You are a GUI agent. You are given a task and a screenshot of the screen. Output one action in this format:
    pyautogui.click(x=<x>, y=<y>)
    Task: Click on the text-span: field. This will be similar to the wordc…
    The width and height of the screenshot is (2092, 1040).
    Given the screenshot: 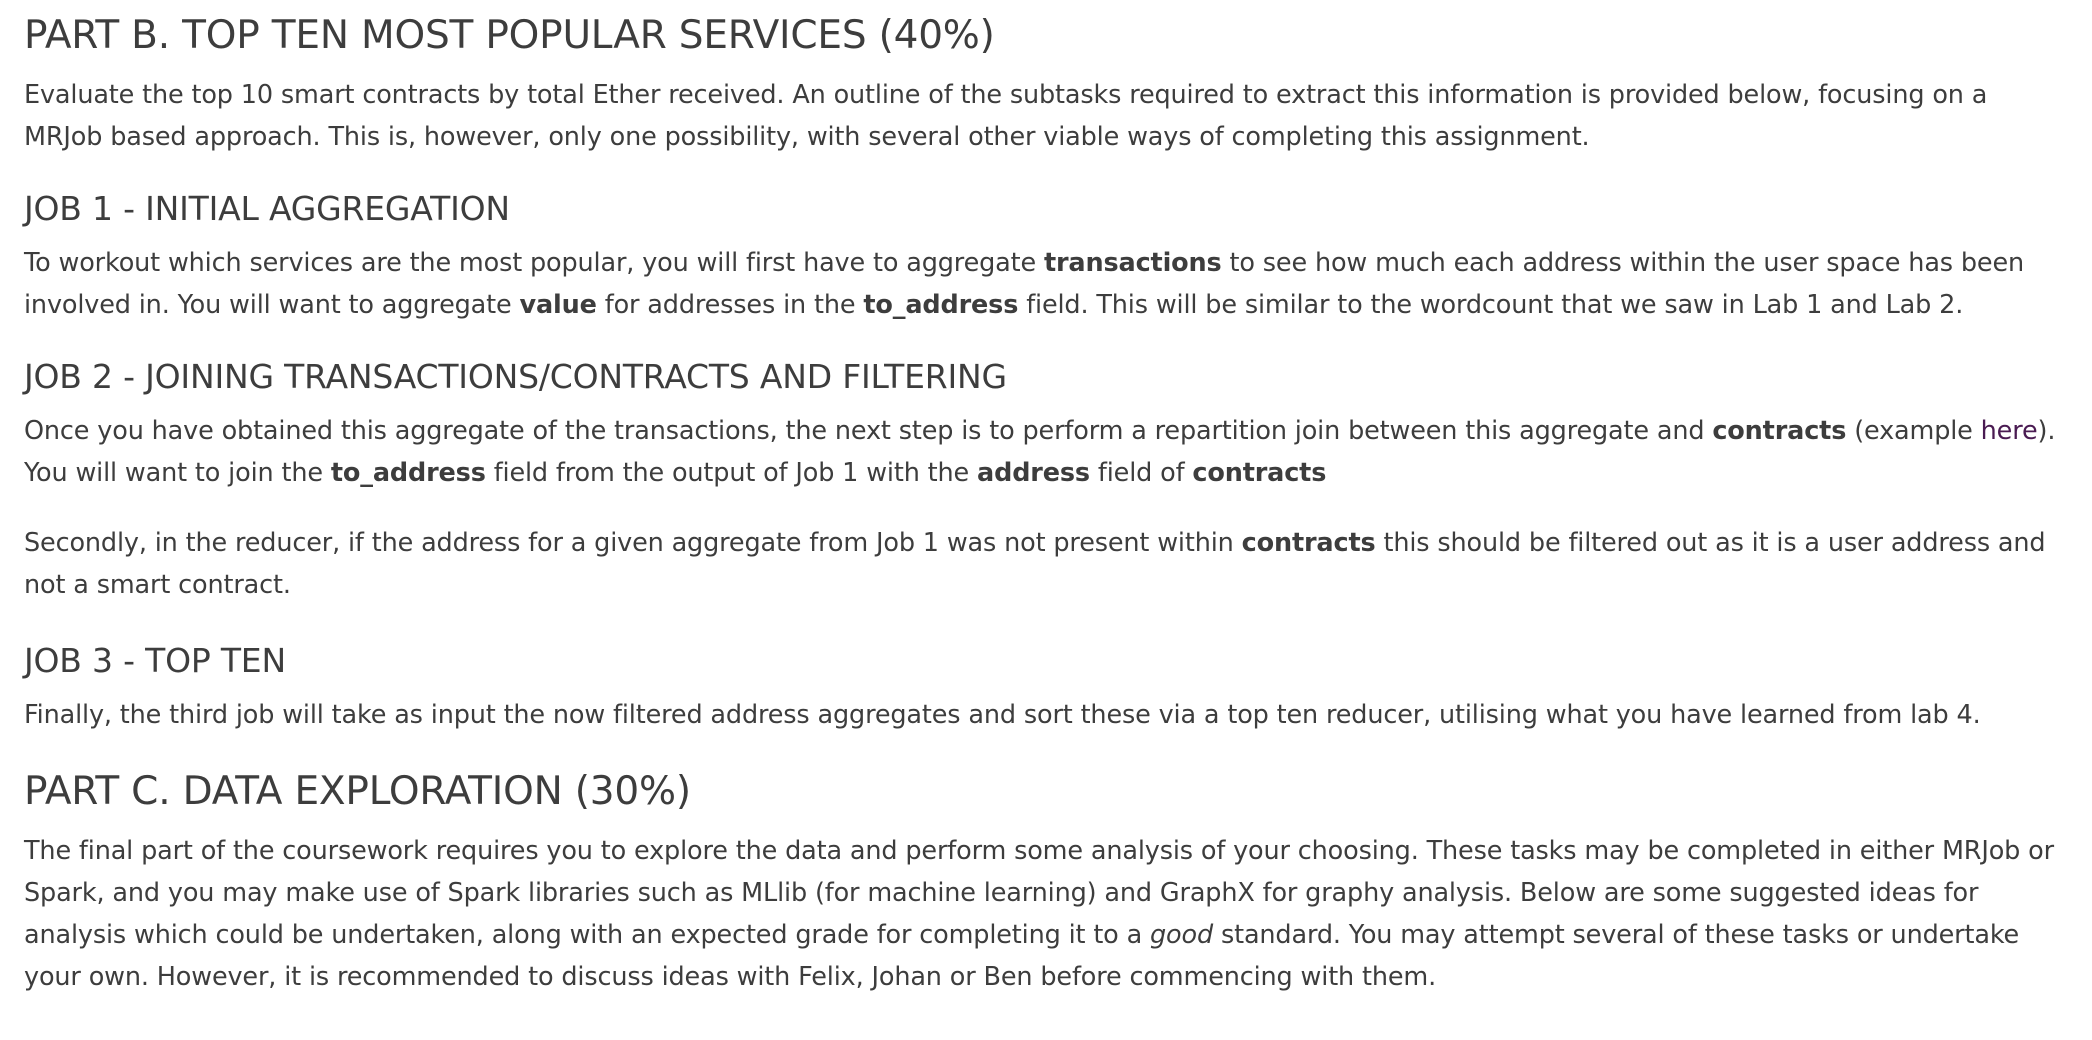 What is the action you would take?
    pyautogui.click(x=1491, y=305)
    